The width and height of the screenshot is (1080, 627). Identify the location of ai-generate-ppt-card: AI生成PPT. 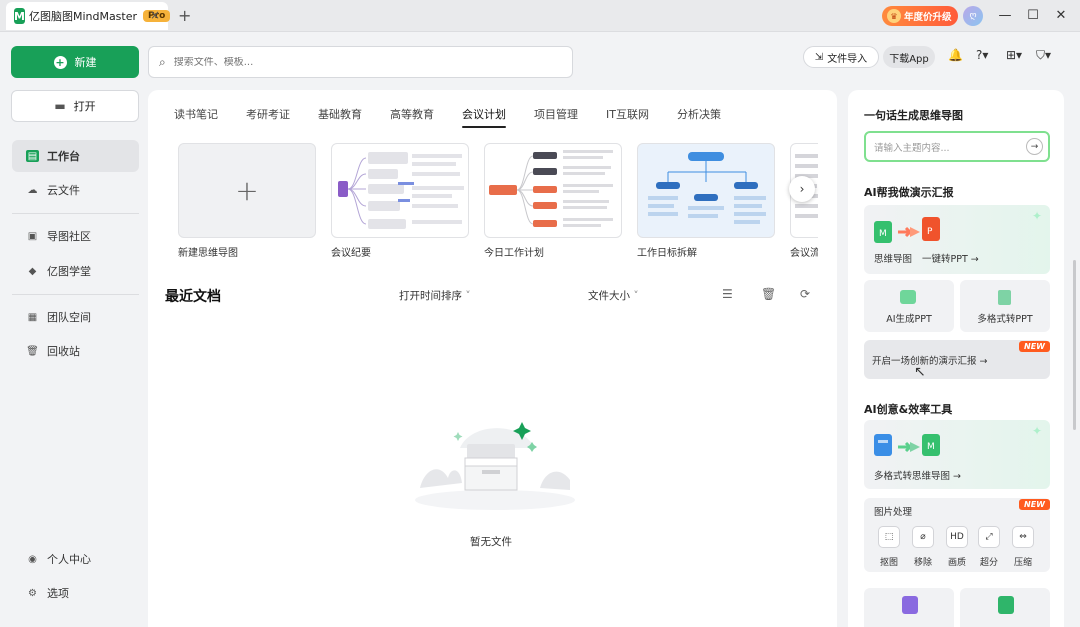
(909, 306).